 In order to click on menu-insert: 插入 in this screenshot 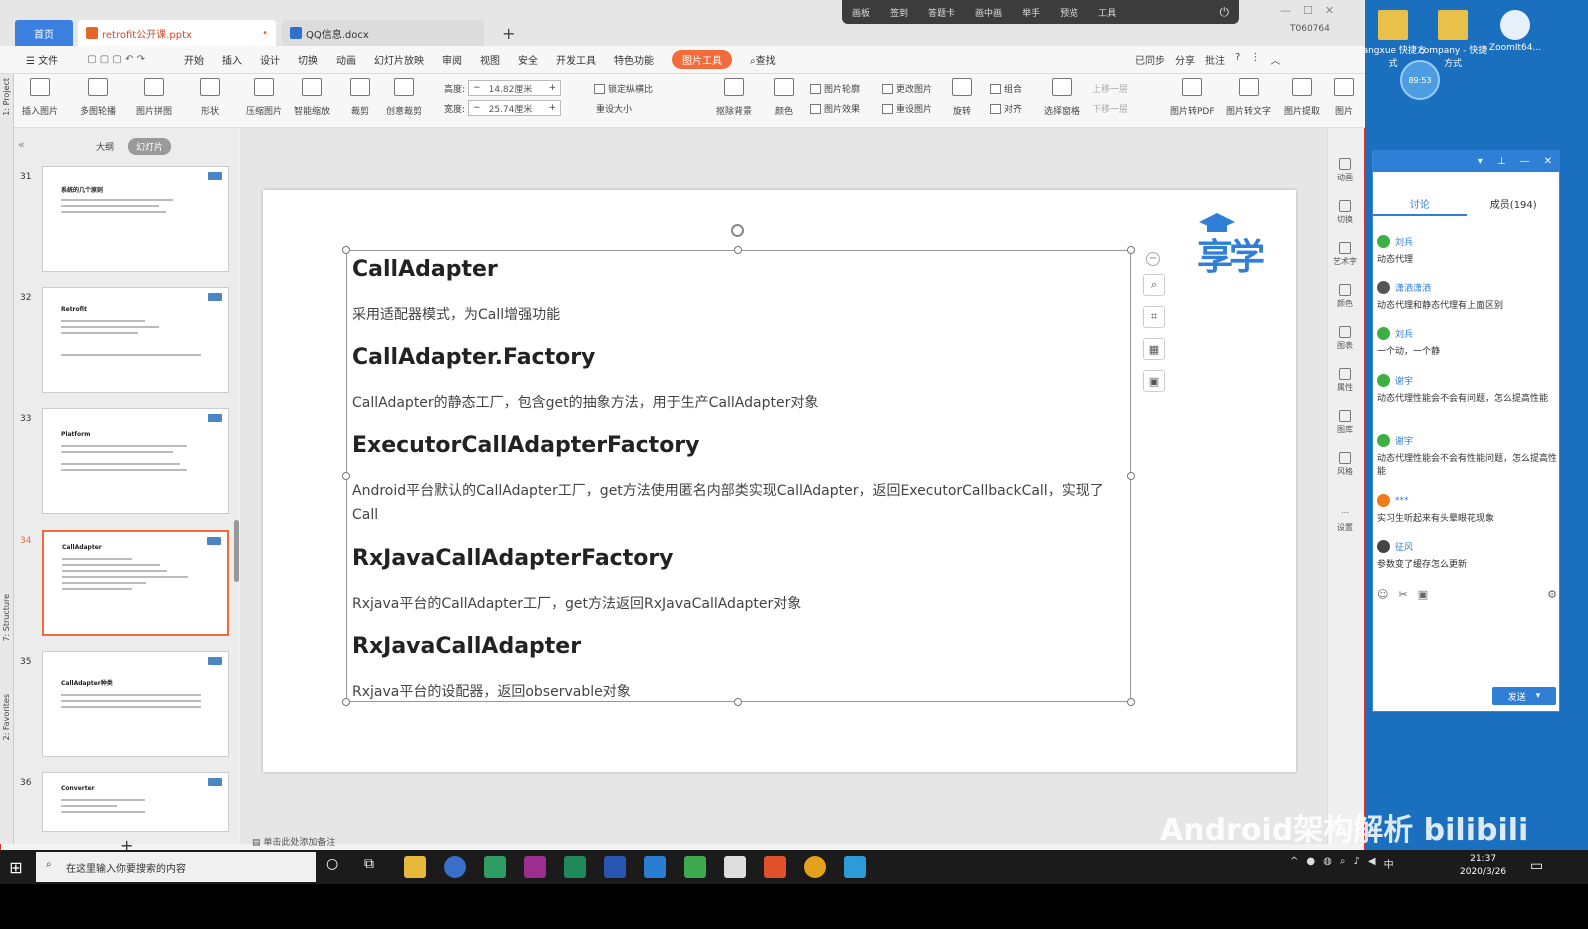, I will do `click(232, 59)`.